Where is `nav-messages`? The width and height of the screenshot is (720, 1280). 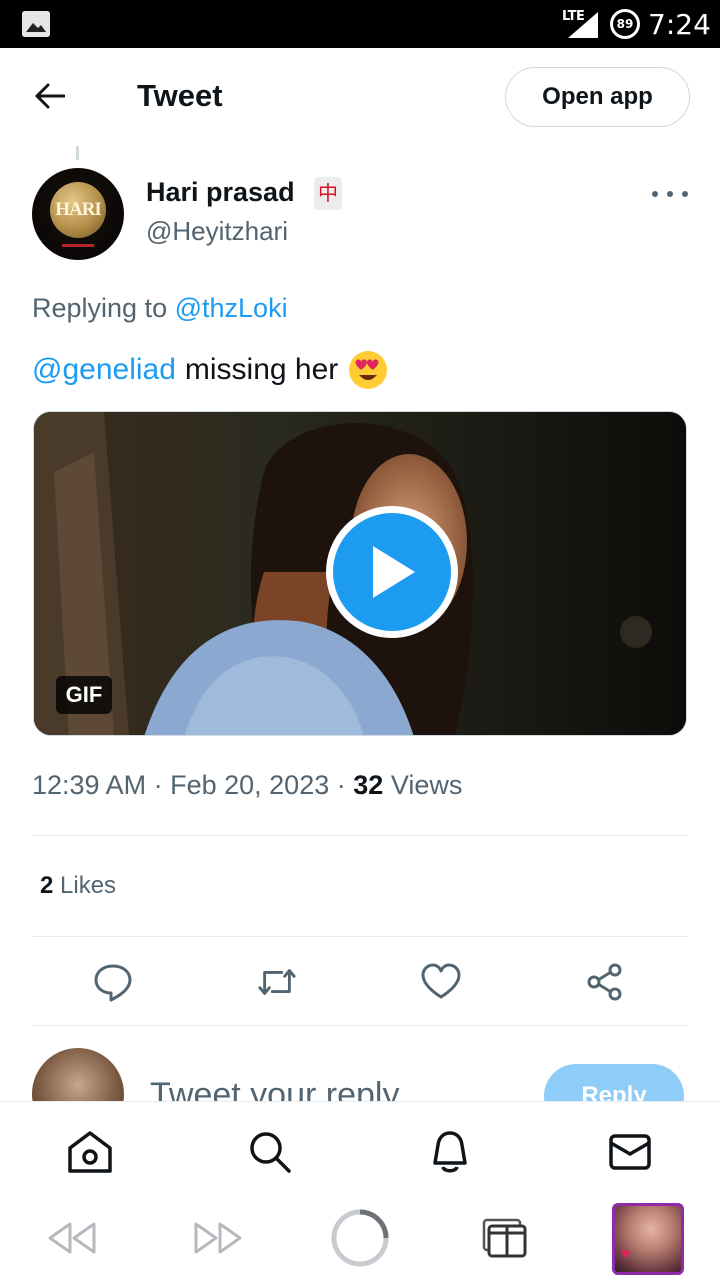
nav-messages is located at coordinates (630, 1152).